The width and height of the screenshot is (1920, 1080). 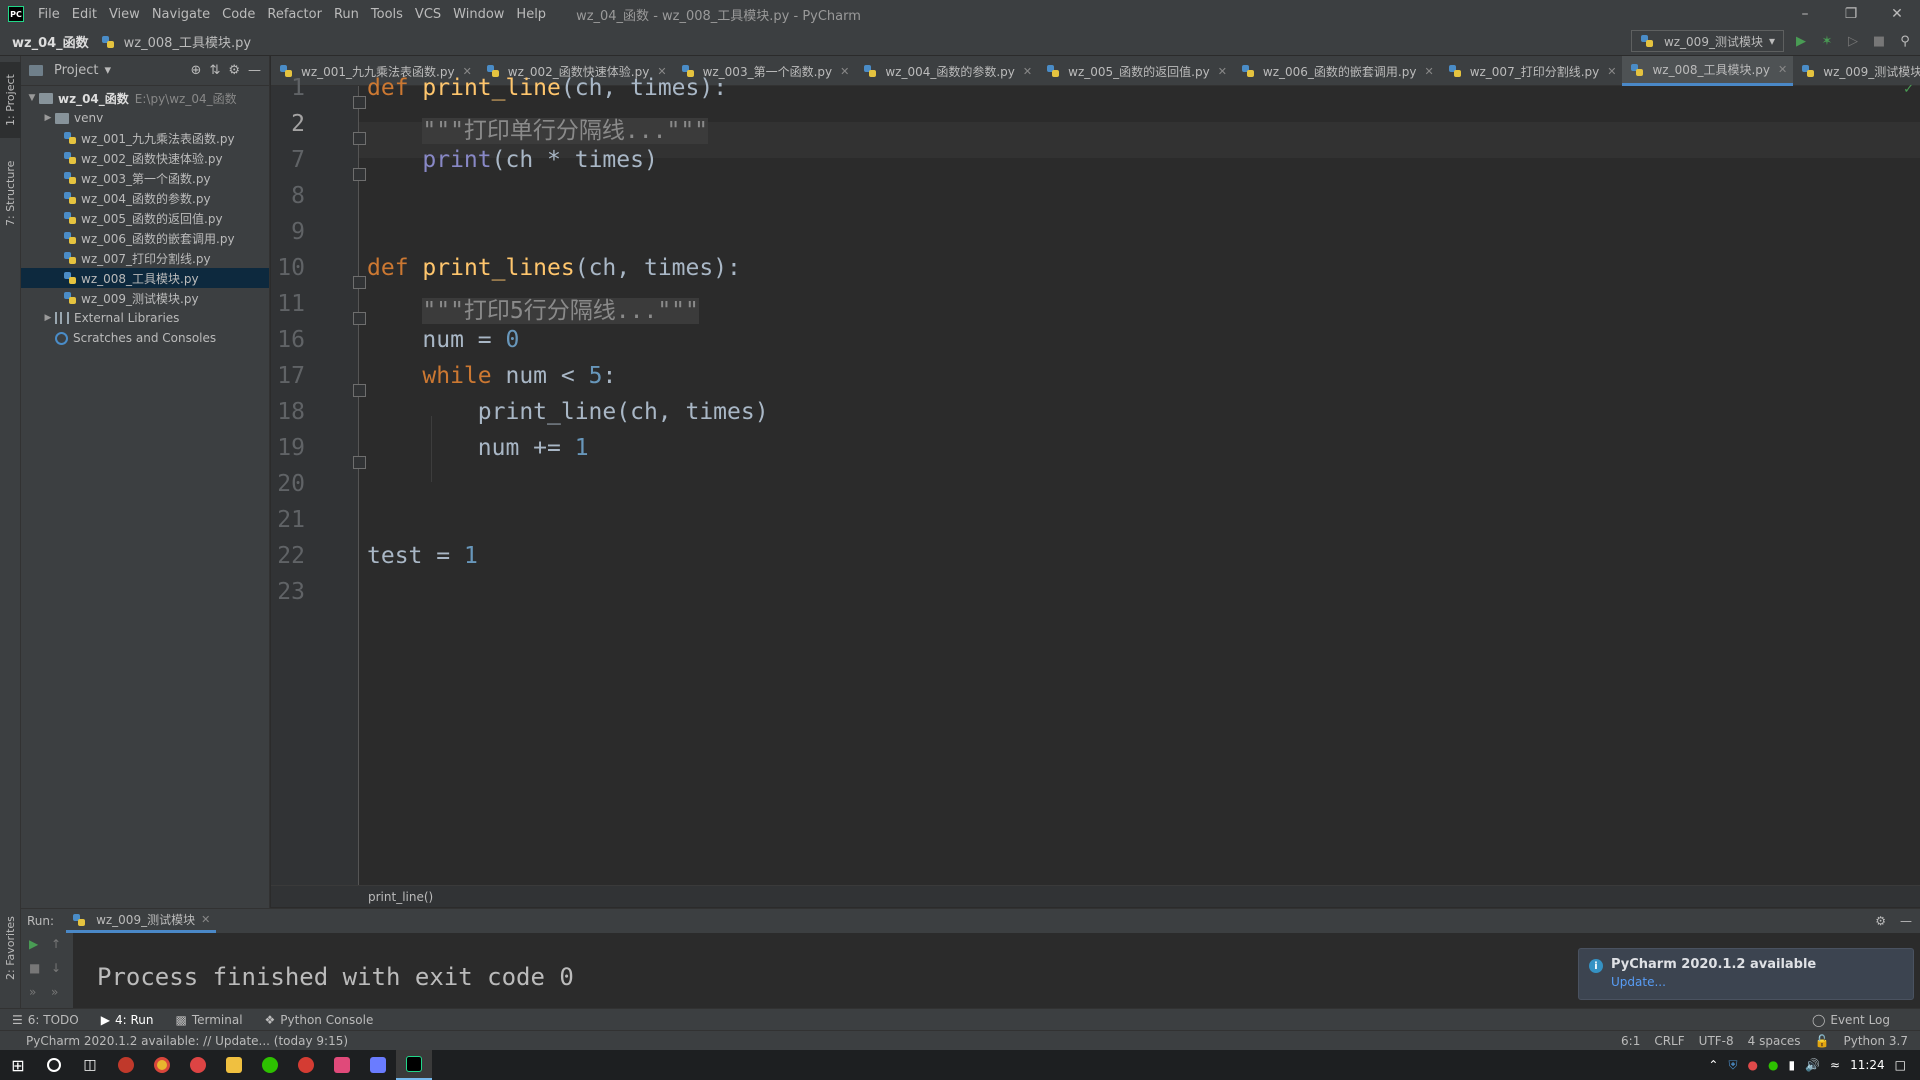 I want to click on more-icon: », so click(x=54, y=992).